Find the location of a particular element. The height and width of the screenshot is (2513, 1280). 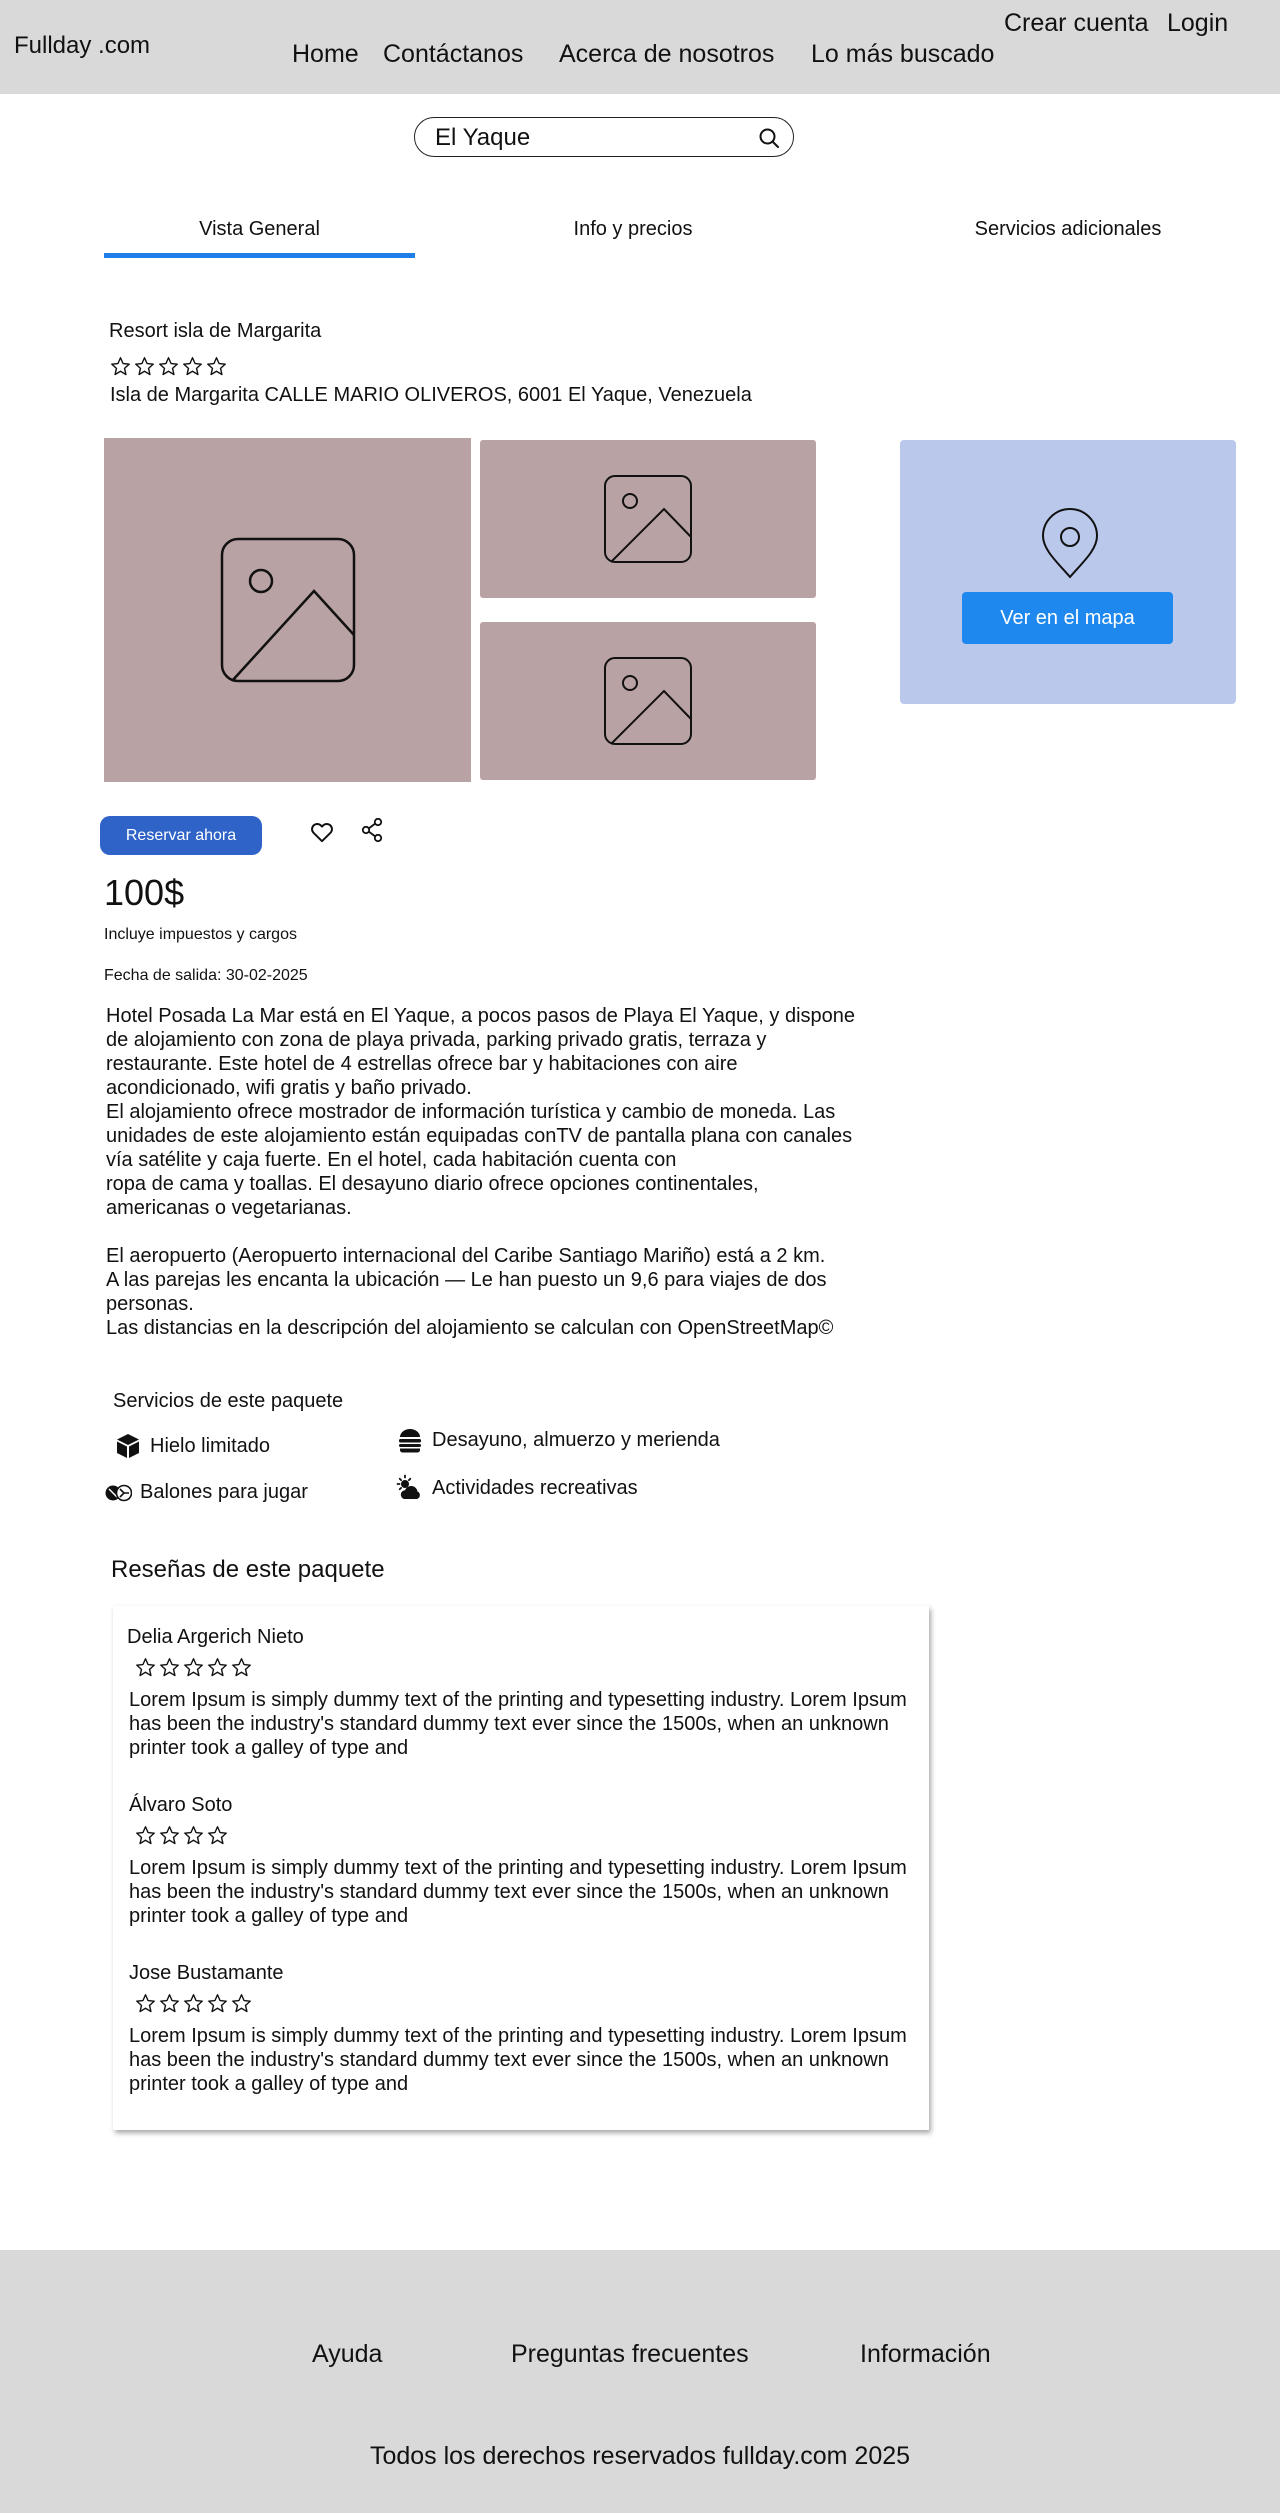

map-card: Ver en el mapa is located at coordinates (1068, 572).